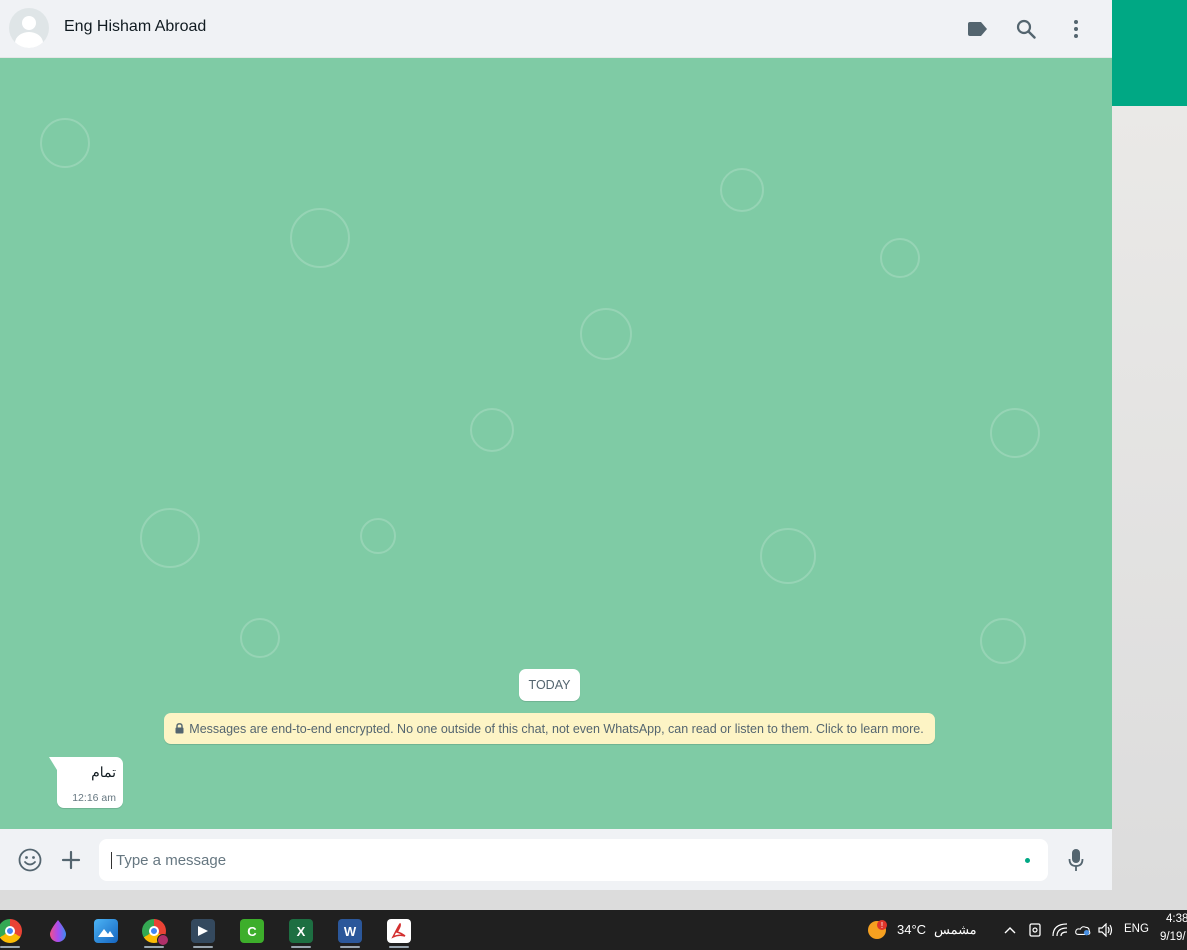  I want to click on chat-header: Eng Hisham Abroad, so click(556, 29).